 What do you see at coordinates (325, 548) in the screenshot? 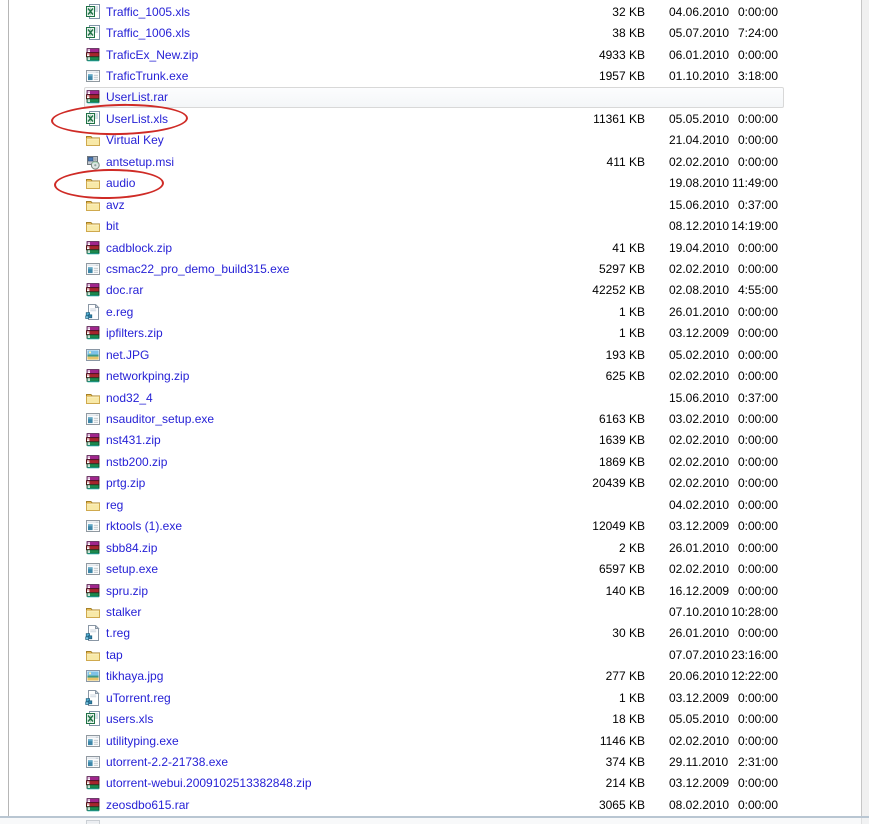
I see `file-name-link: sbb84.zip` at bounding box center [325, 548].